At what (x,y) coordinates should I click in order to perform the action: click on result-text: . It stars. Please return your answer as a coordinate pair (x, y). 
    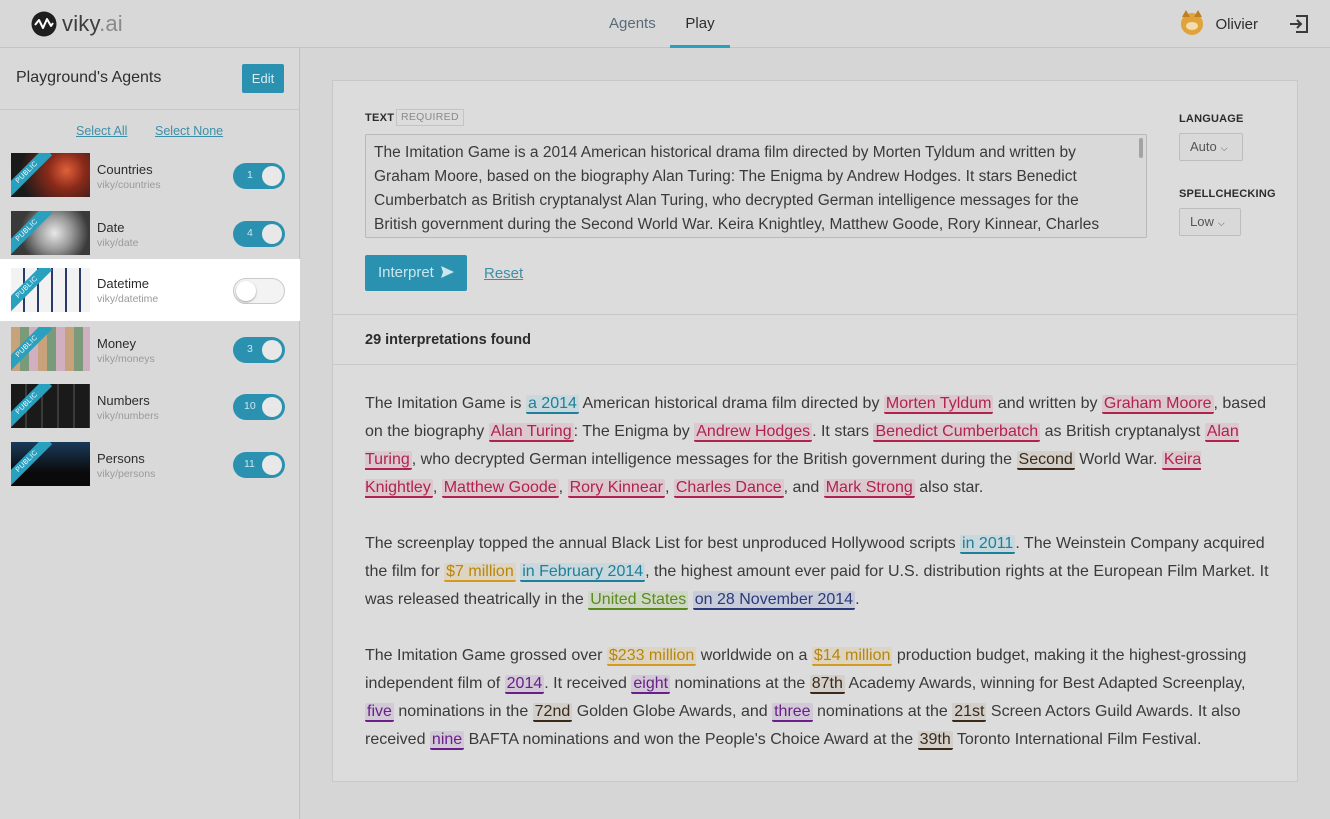
    Looking at the image, I should click on (843, 431).